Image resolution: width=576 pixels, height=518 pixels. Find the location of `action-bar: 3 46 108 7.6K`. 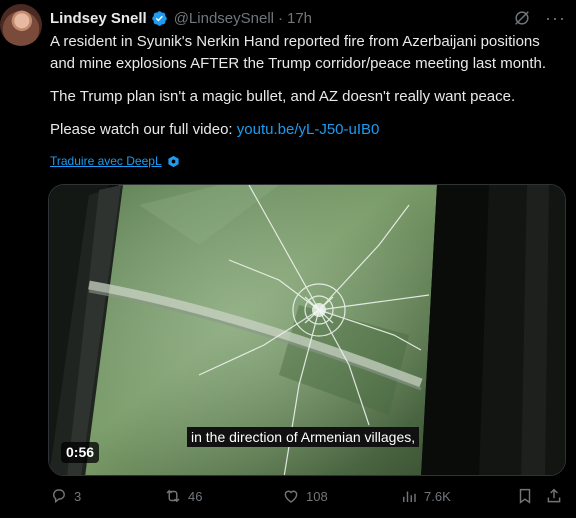

action-bar: 3 46 108 7.6K is located at coordinates (307, 498).